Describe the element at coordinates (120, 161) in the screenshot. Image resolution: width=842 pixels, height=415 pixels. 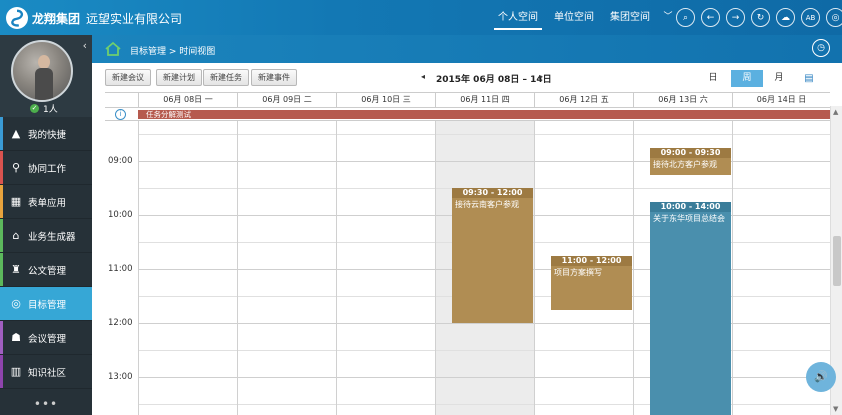
I see `hour-label: 09:00` at that location.